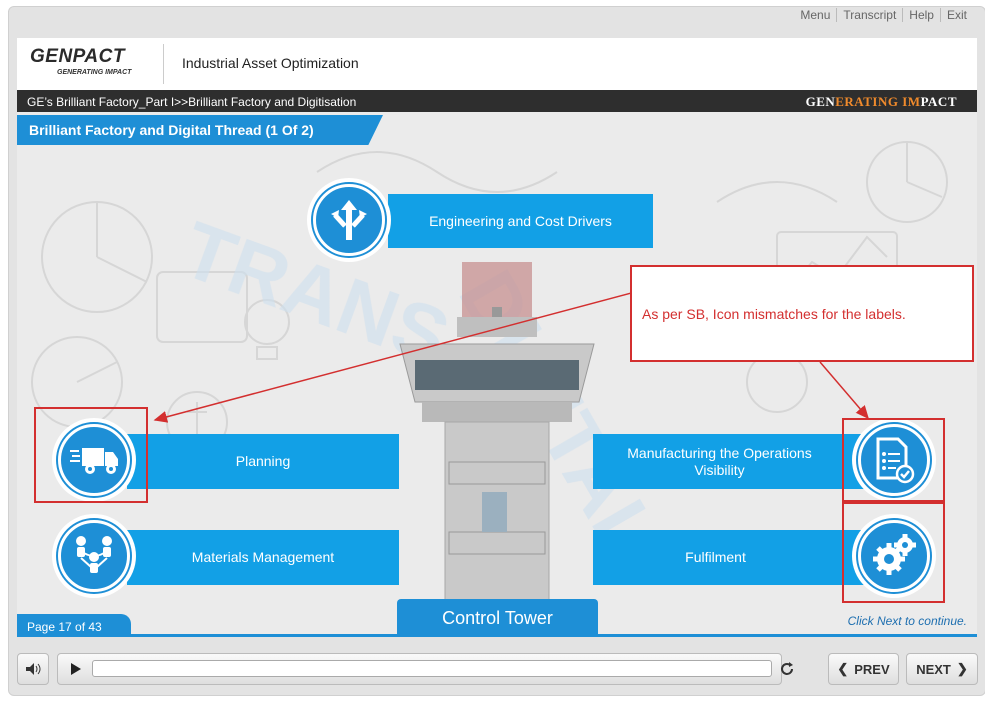 The image size is (985, 703). Describe the element at coordinates (787, 669) in the screenshot. I see `replay-icon` at that location.